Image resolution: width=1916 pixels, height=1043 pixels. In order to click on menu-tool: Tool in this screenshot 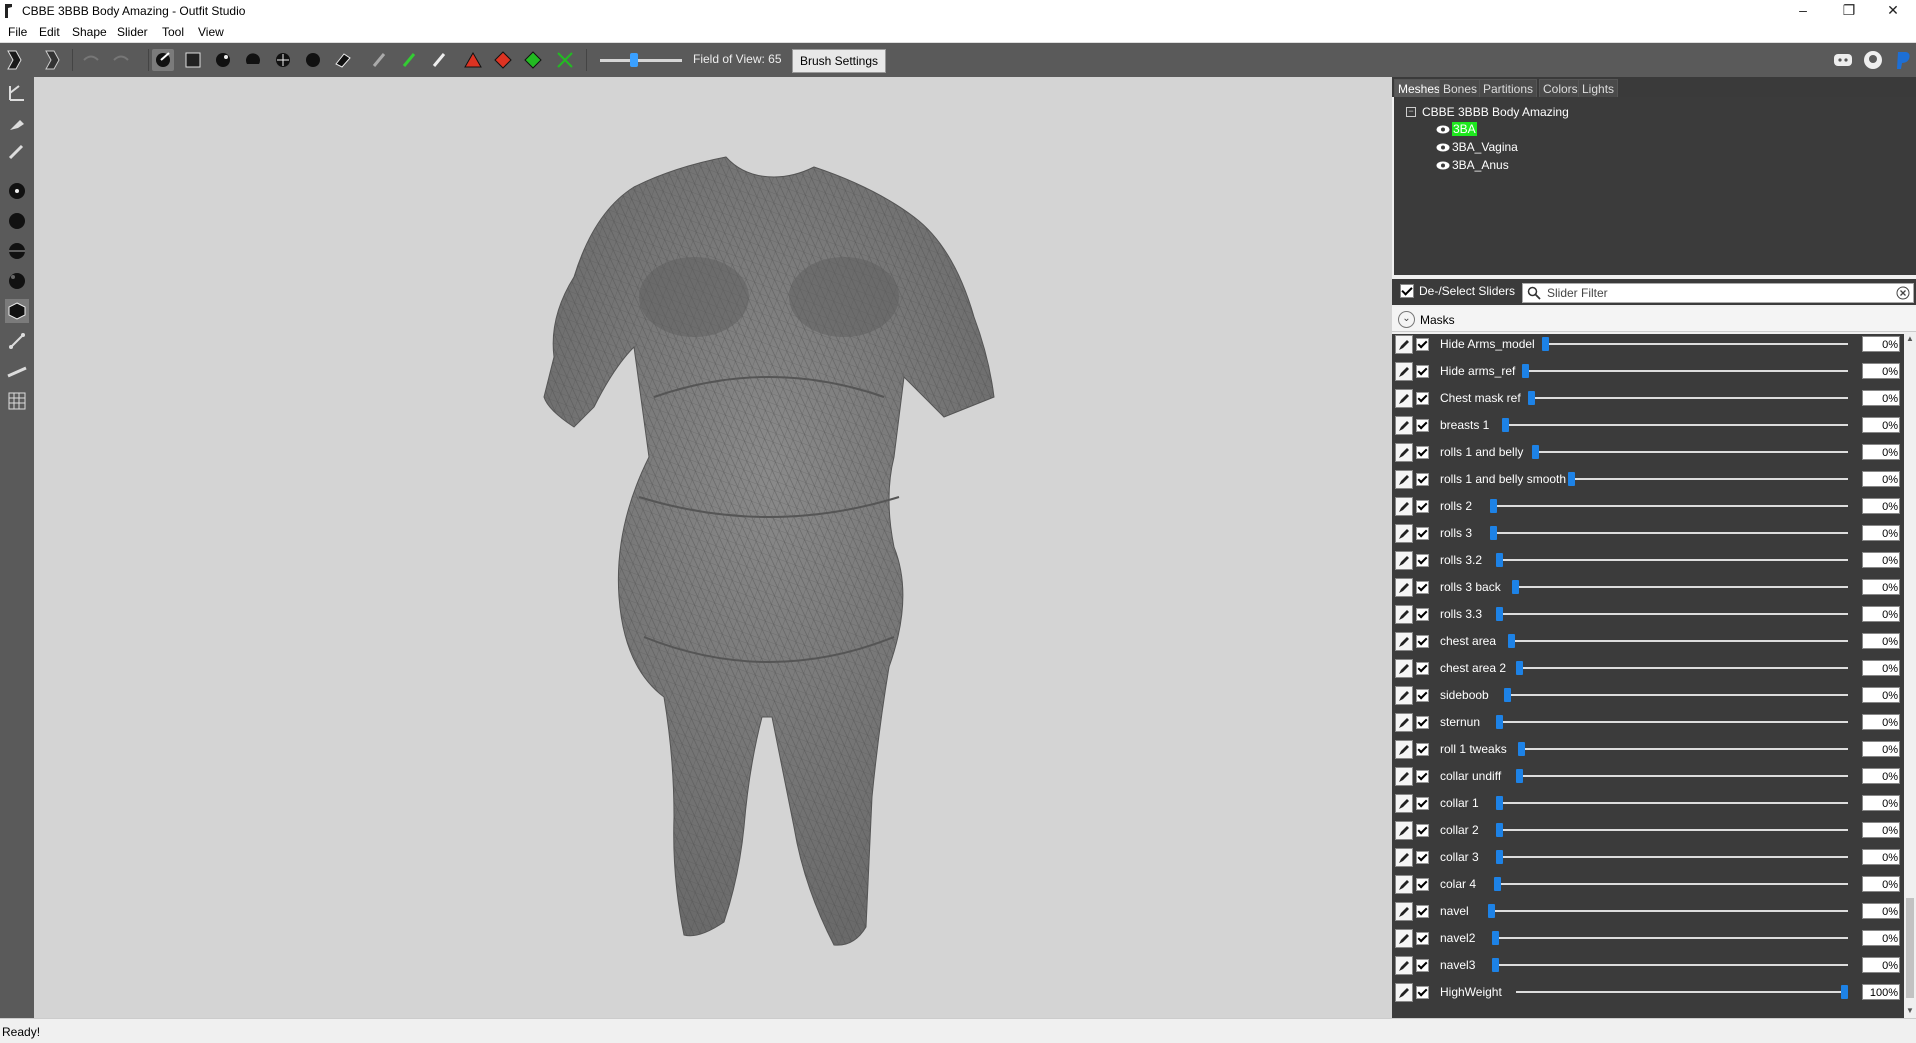, I will do `click(173, 32)`.